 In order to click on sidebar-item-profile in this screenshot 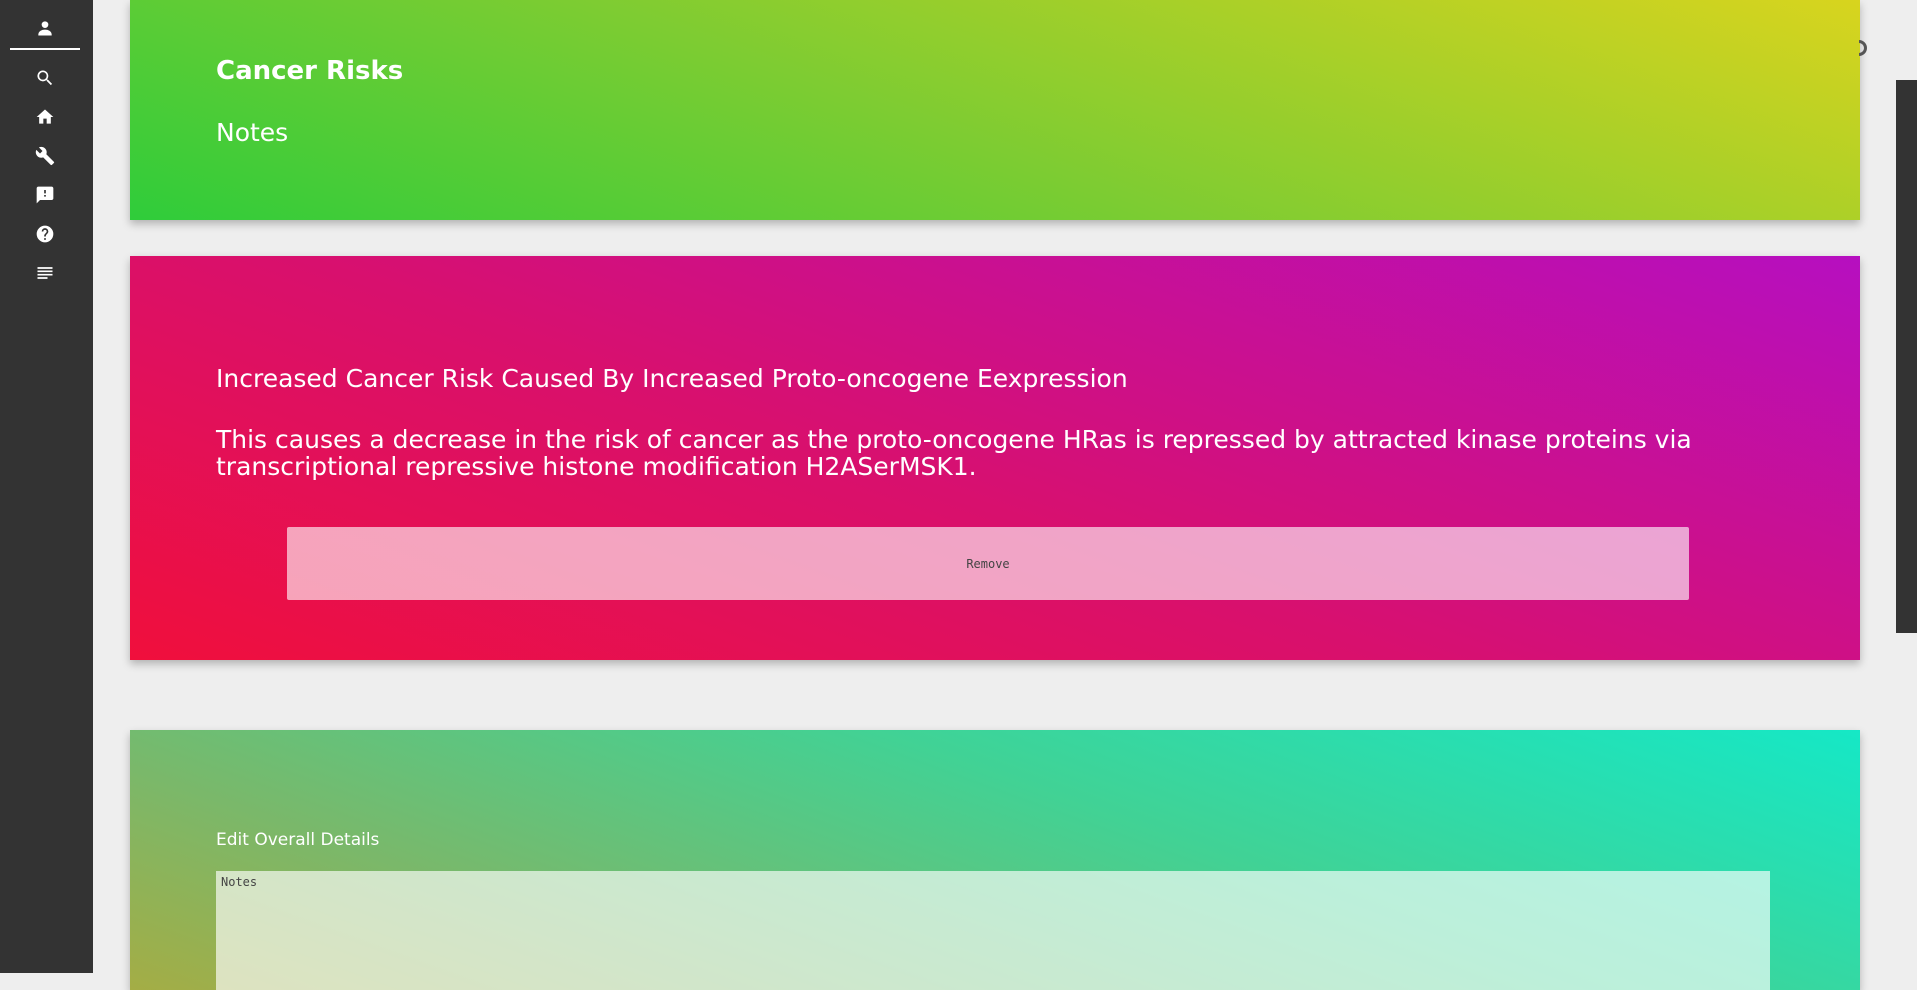, I will do `click(45, 28)`.